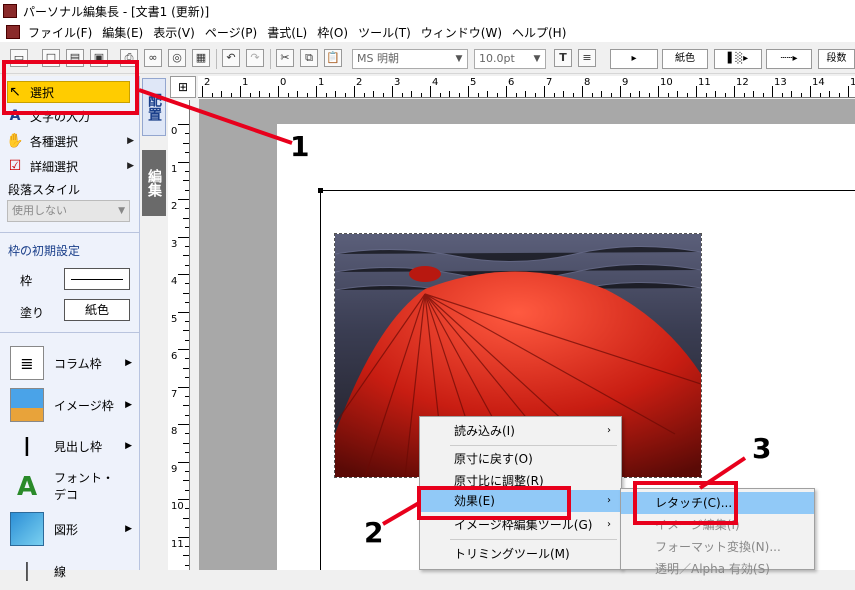 Image resolution: width=855 pixels, height=590 pixels. I want to click on annotation-number-1: 1, so click(300, 146).